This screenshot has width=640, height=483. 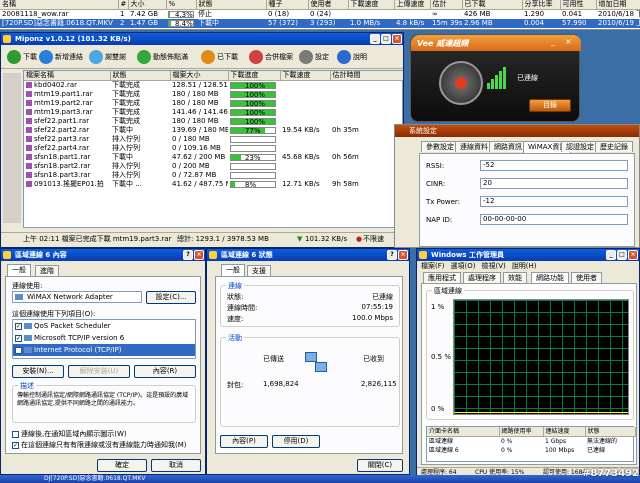 I want to click on uninstall-button: 解除安裝(U), so click(x=99, y=371).